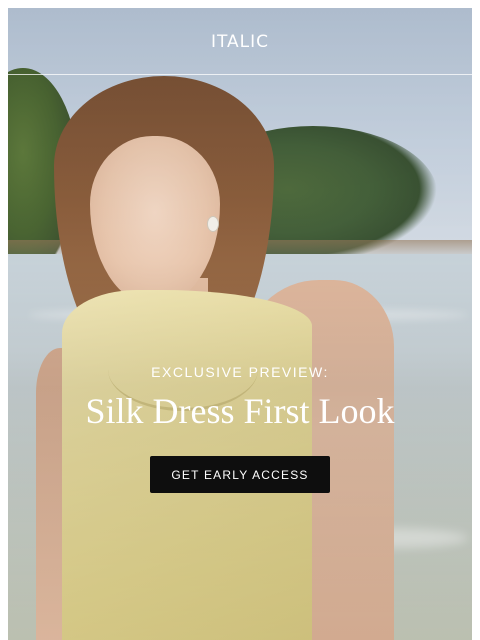 This screenshot has height=640, width=480. Describe the element at coordinates (240, 474) in the screenshot. I see `get-early-access-button: GET EARLY ACCESS` at that location.